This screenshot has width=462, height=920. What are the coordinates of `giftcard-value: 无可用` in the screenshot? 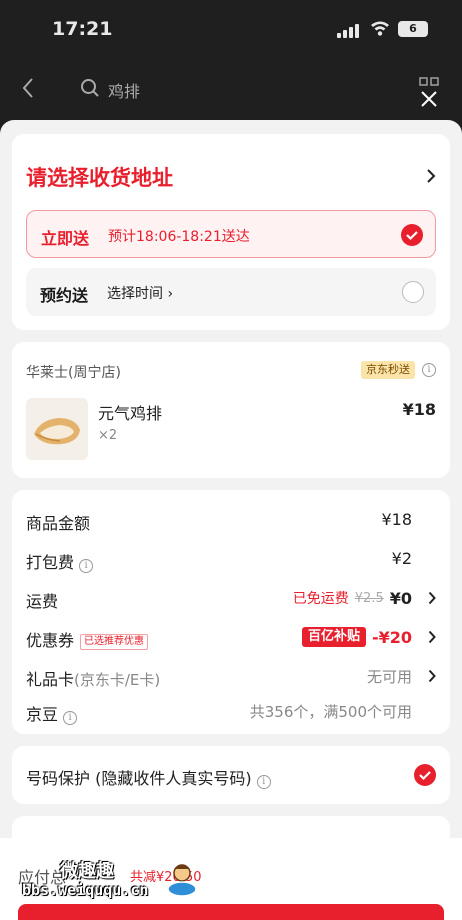 It's located at (389, 677).